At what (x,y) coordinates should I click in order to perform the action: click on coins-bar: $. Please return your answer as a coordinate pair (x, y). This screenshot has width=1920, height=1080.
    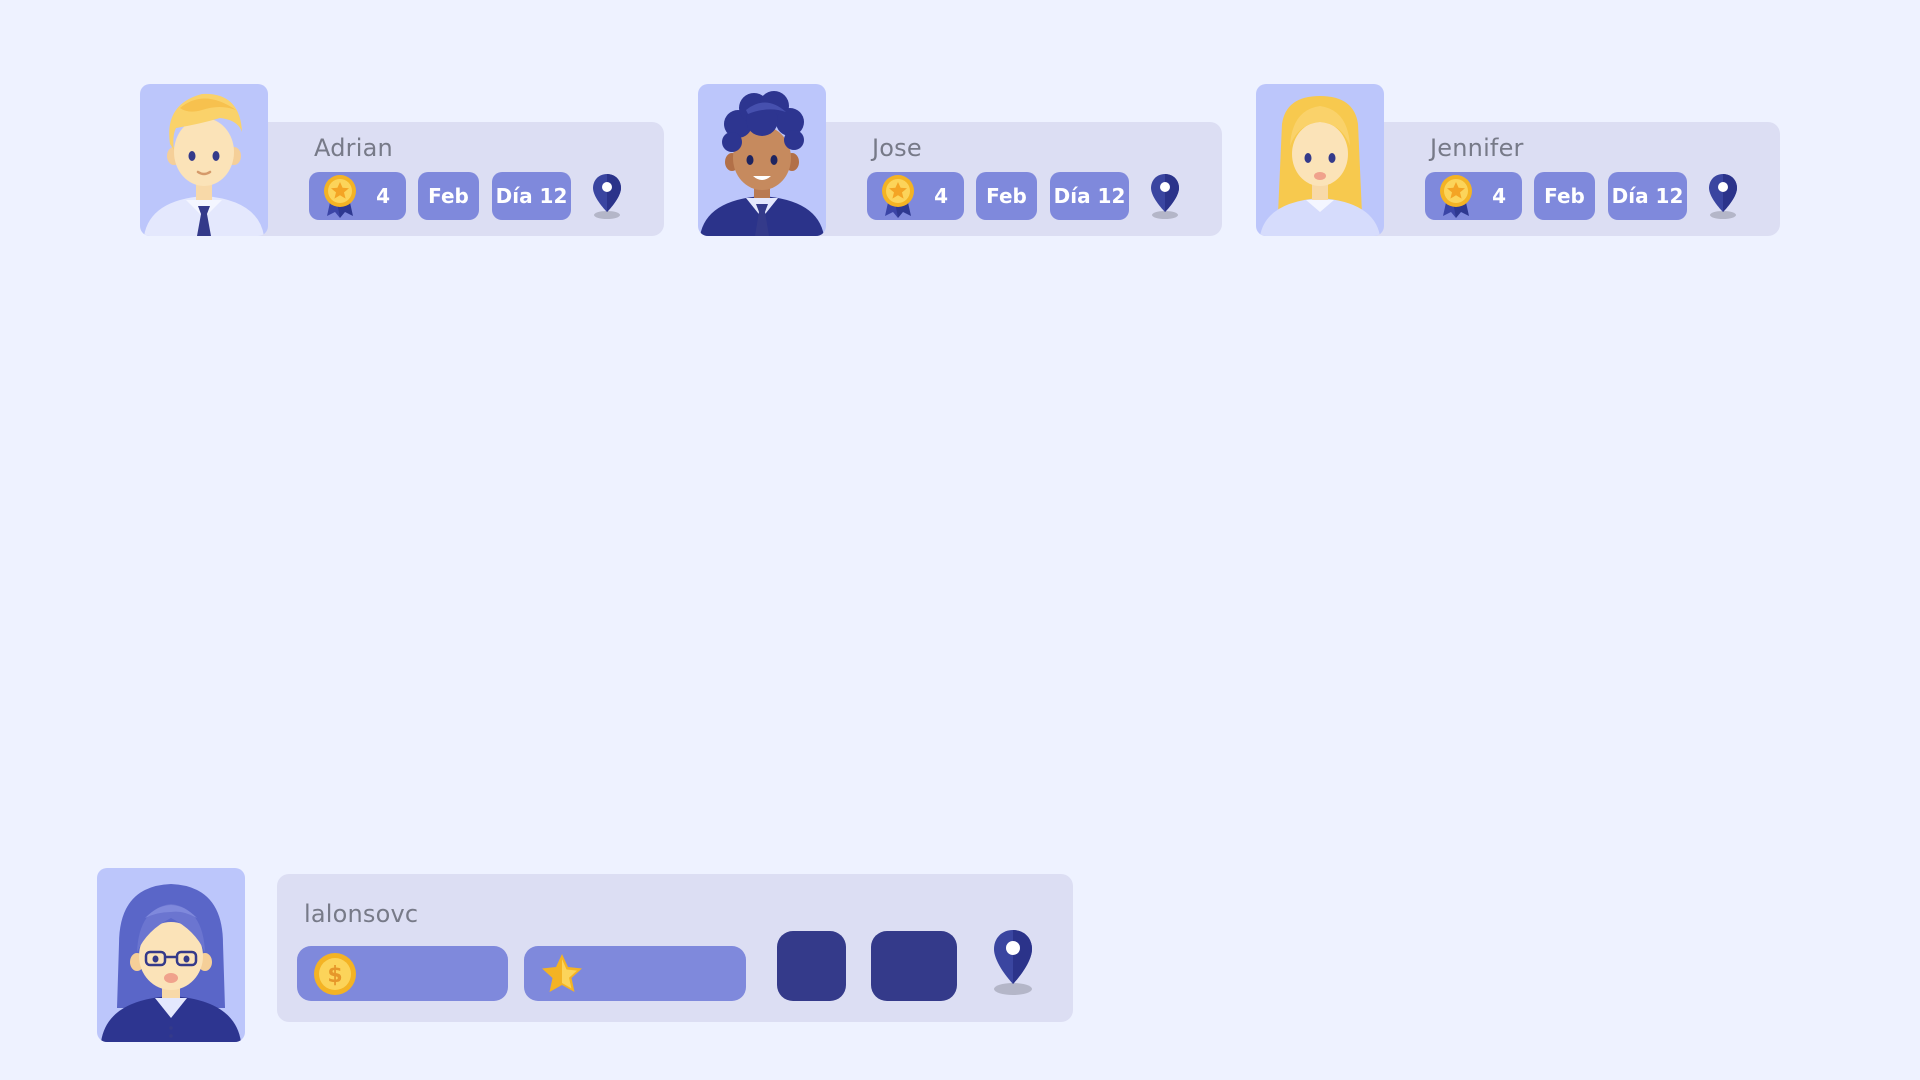
    Looking at the image, I should click on (402, 973).